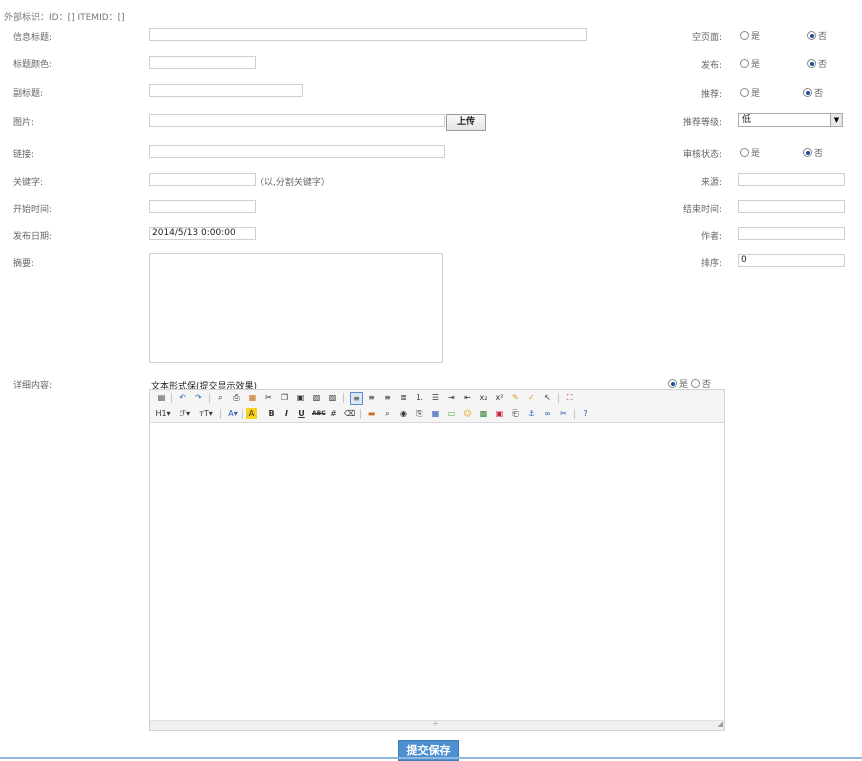 This screenshot has height=761, width=862. I want to click on corner-resize-icon: ◢, so click(720, 724).